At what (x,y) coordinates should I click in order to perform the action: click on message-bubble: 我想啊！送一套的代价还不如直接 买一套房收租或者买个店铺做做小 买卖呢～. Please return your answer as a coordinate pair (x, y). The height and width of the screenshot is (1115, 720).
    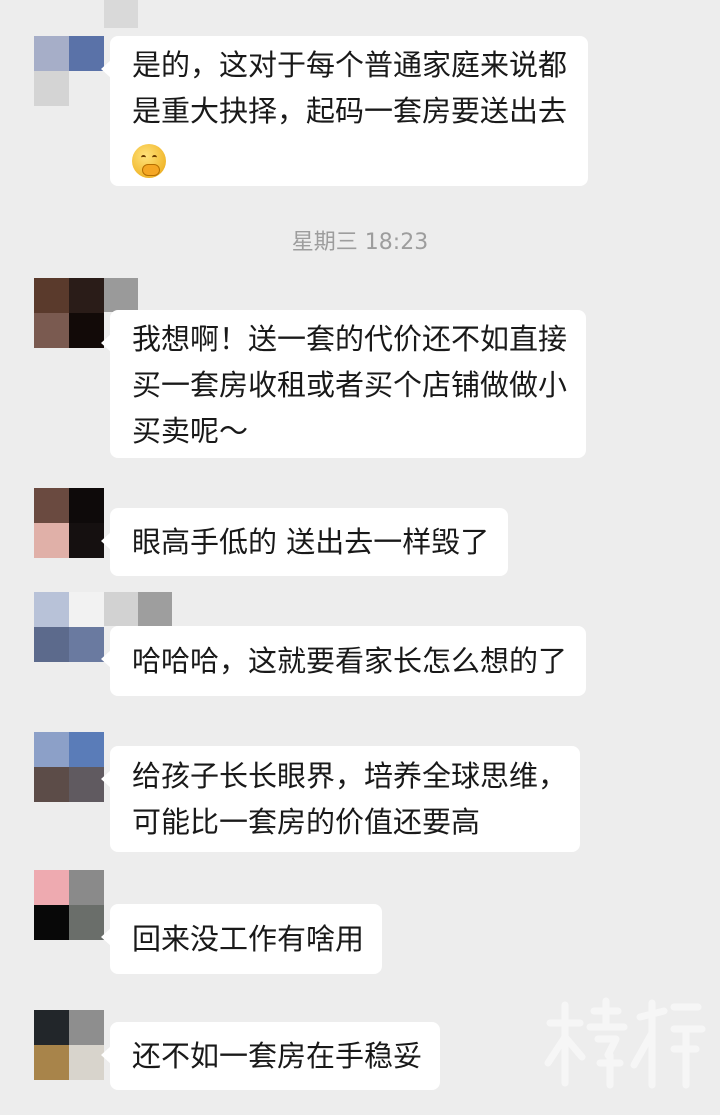
    Looking at the image, I should click on (343, 384).